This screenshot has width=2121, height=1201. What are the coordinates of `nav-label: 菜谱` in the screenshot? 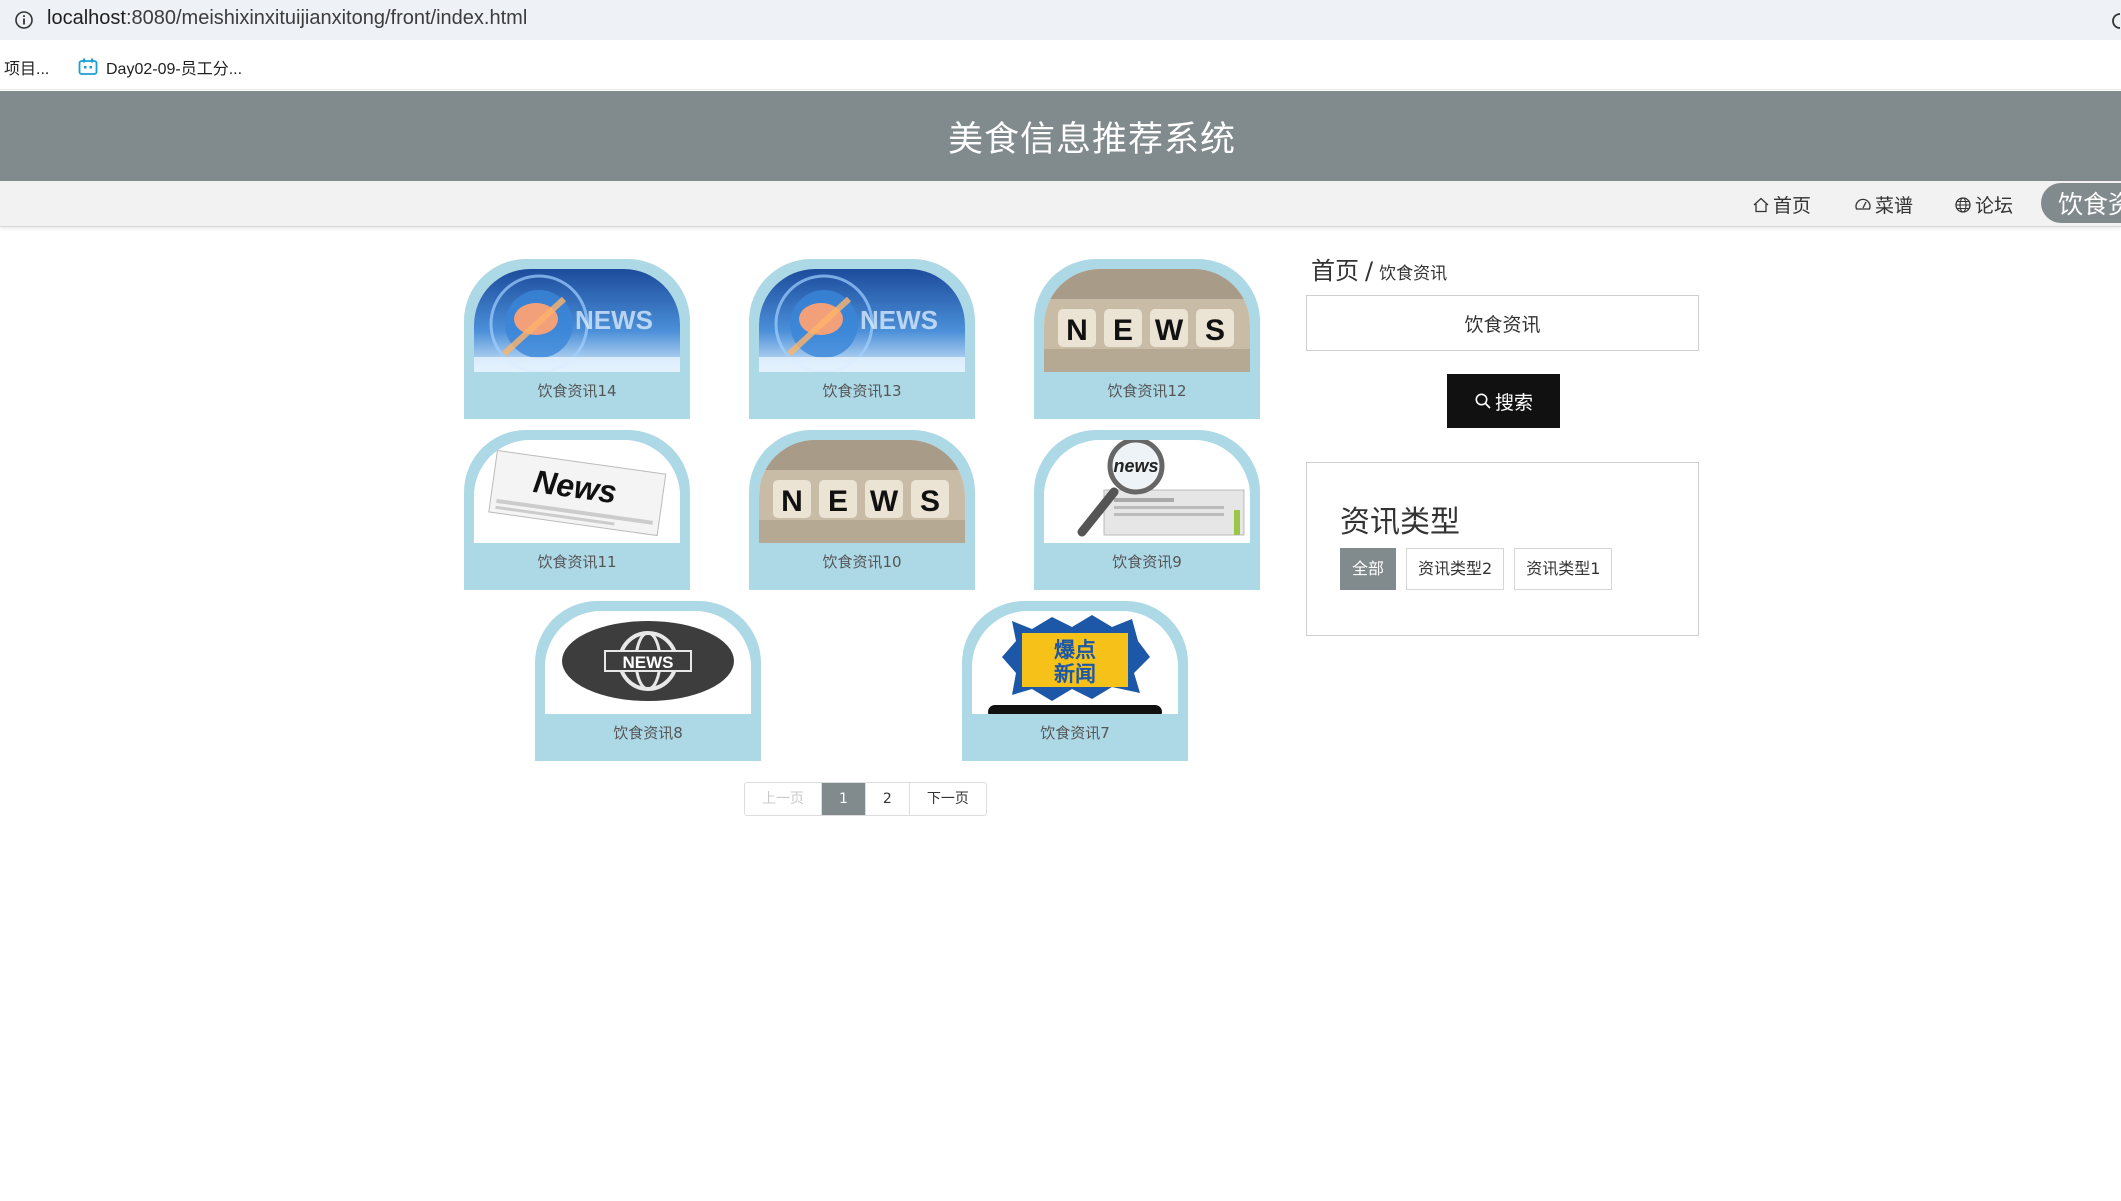 It's located at (1894, 206).